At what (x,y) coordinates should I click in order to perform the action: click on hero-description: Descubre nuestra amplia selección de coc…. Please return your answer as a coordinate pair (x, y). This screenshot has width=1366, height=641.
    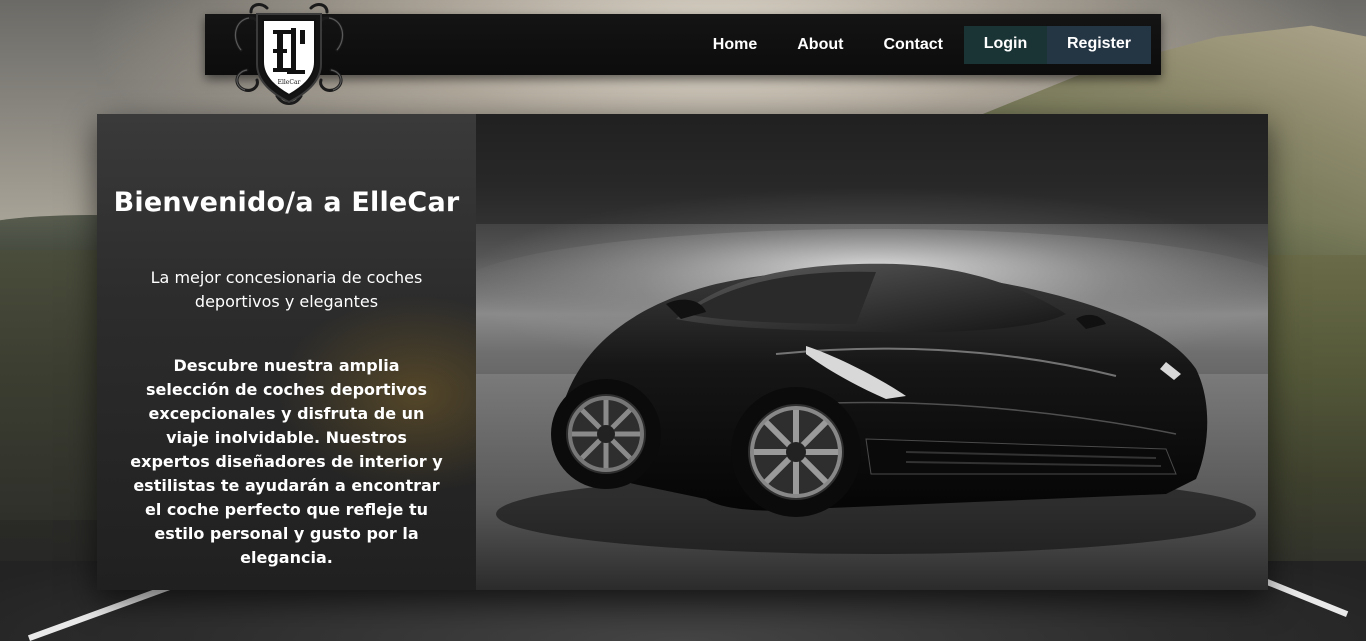
    Looking at the image, I should click on (286, 461).